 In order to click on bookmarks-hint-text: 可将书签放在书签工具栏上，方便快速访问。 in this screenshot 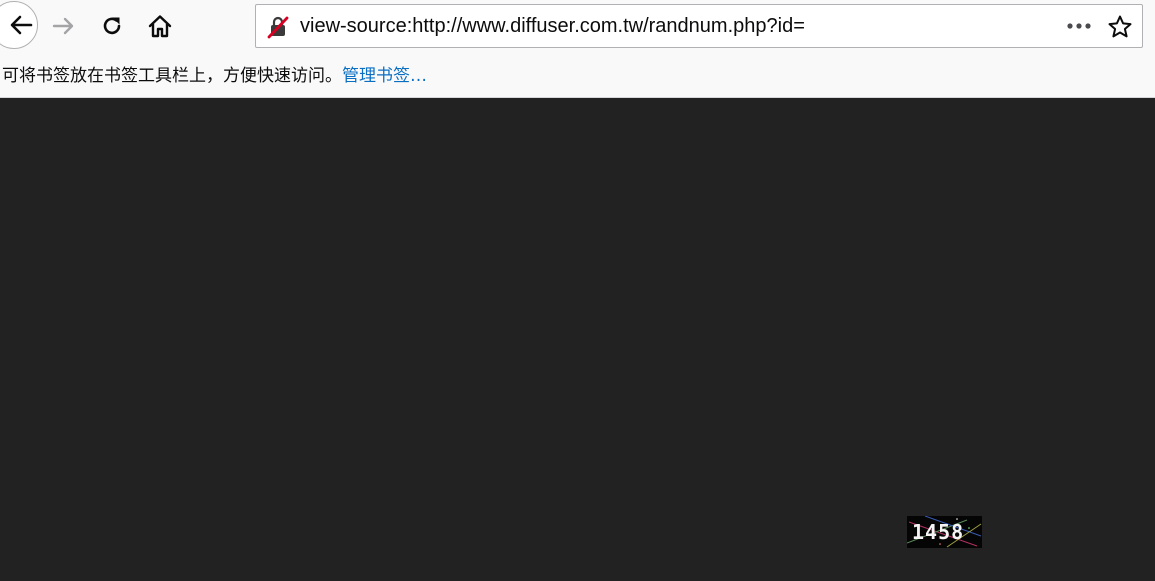, I will do `click(172, 76)`.